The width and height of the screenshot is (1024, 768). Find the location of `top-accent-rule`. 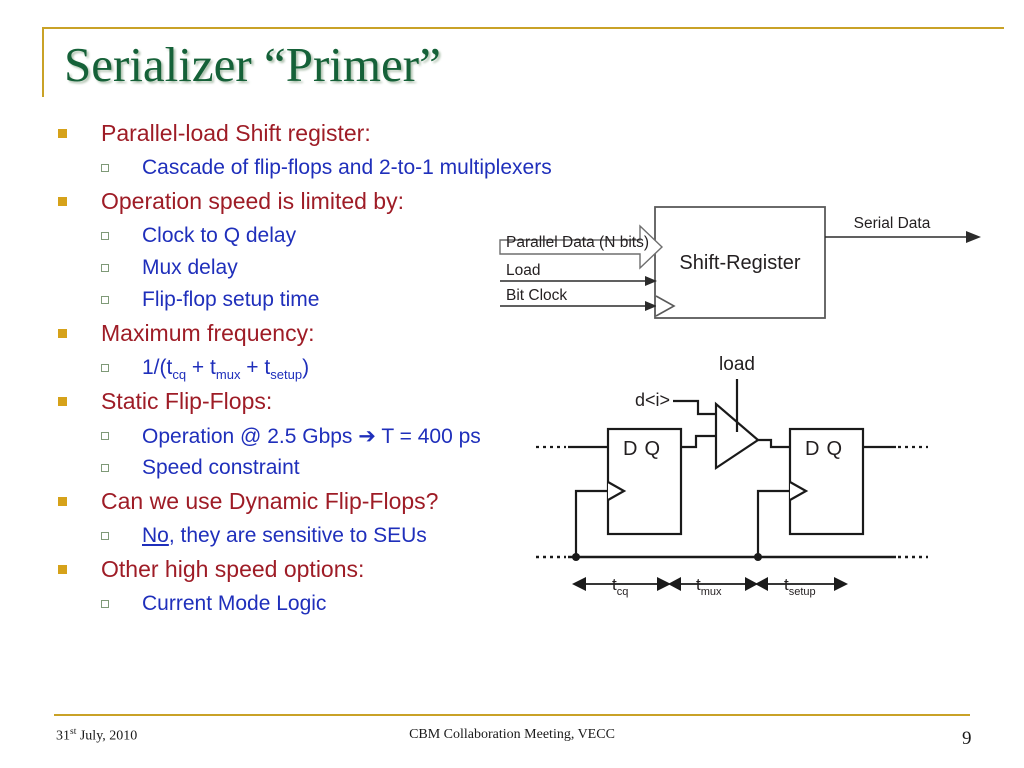

top-accent-rule is located at coordinates (523, 28).